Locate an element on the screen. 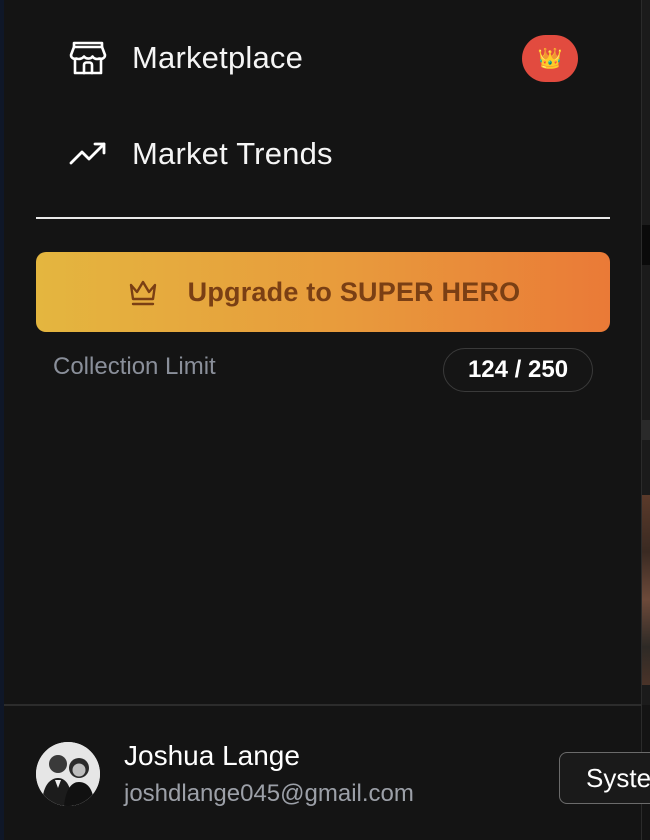 This screenshot has height=840, width=650. user-email: joshdlange045@gmail.com is located at coordinates (269, 793).